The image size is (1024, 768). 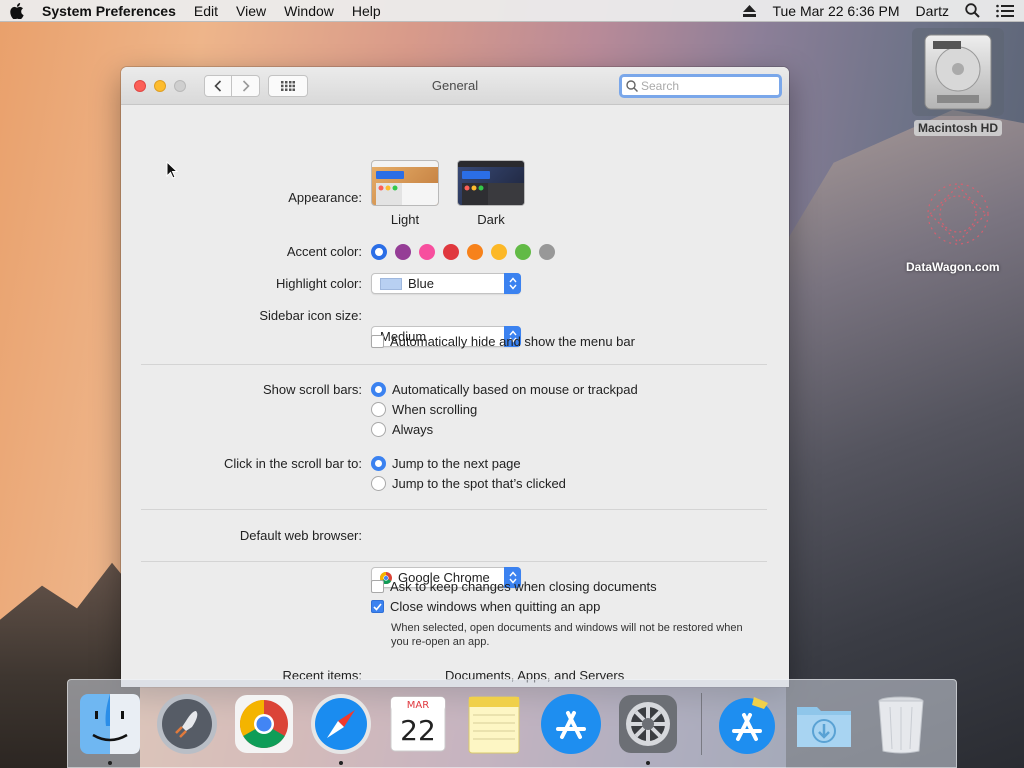 I want to click on close-window-button, so click(x=140, y=85).